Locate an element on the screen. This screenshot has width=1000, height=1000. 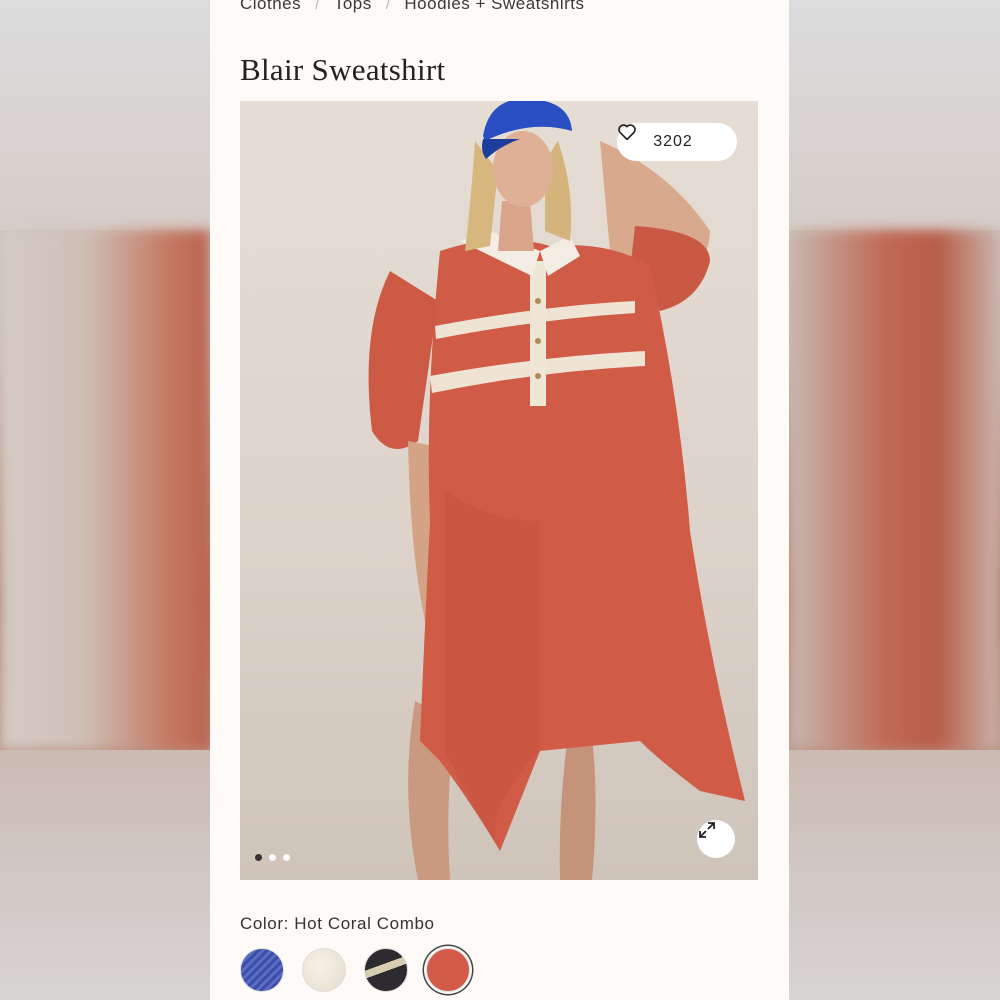
swatch-cream is located at coordinates (324, 970).